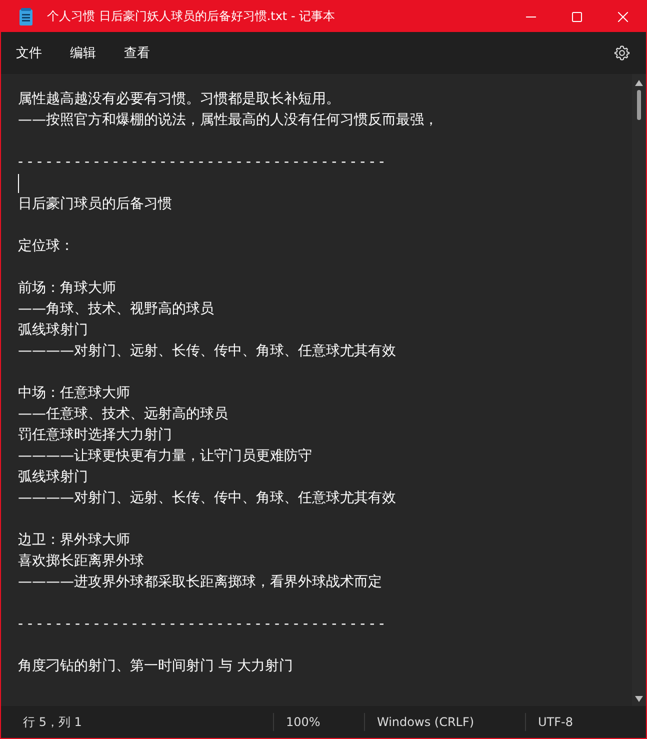 This screenshot has height=739, width=647. I want to click on scroll-thumb, so click(639, 105).